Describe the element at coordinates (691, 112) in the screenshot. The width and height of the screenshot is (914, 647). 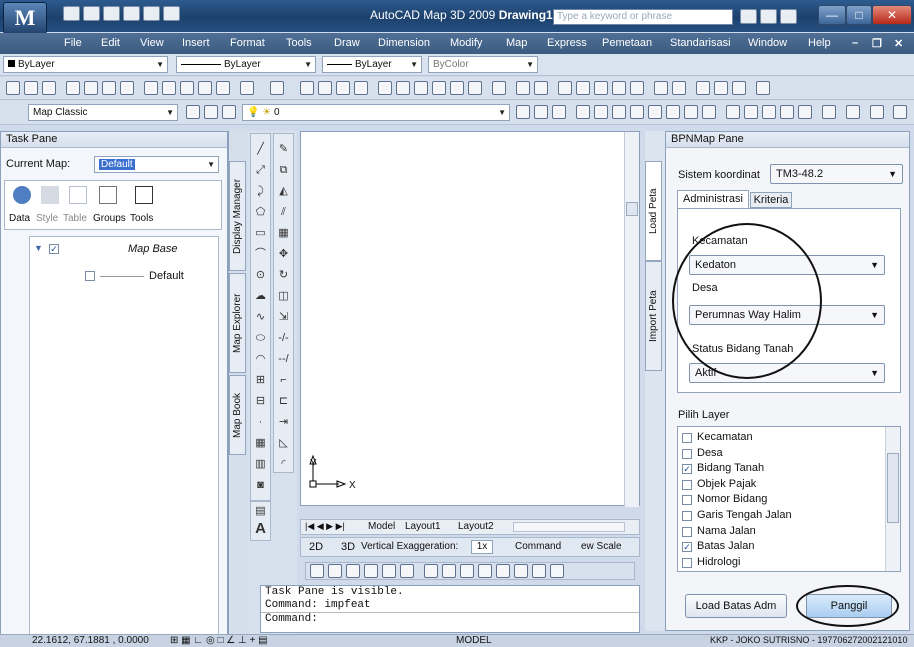
I see `diameter-icon` at that location.